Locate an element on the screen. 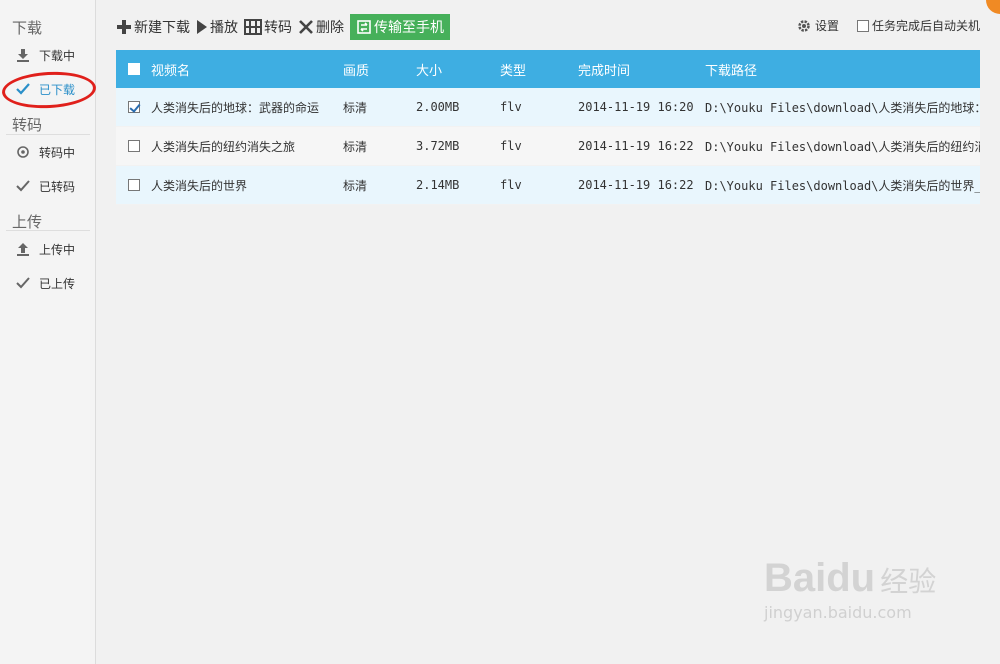  transcode-label: 转码 is located at coordinates (278, 28).